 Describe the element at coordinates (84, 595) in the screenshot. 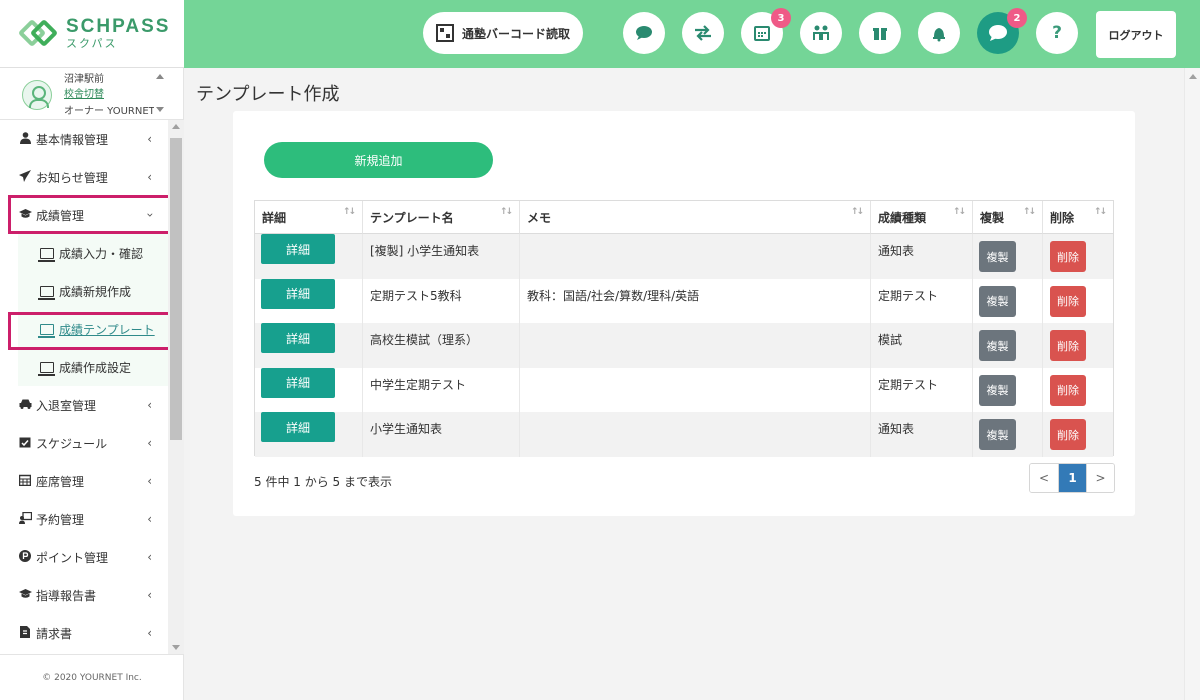

I see `sidebar-item-guidance-report: 指導報告書 ‹` at that location.